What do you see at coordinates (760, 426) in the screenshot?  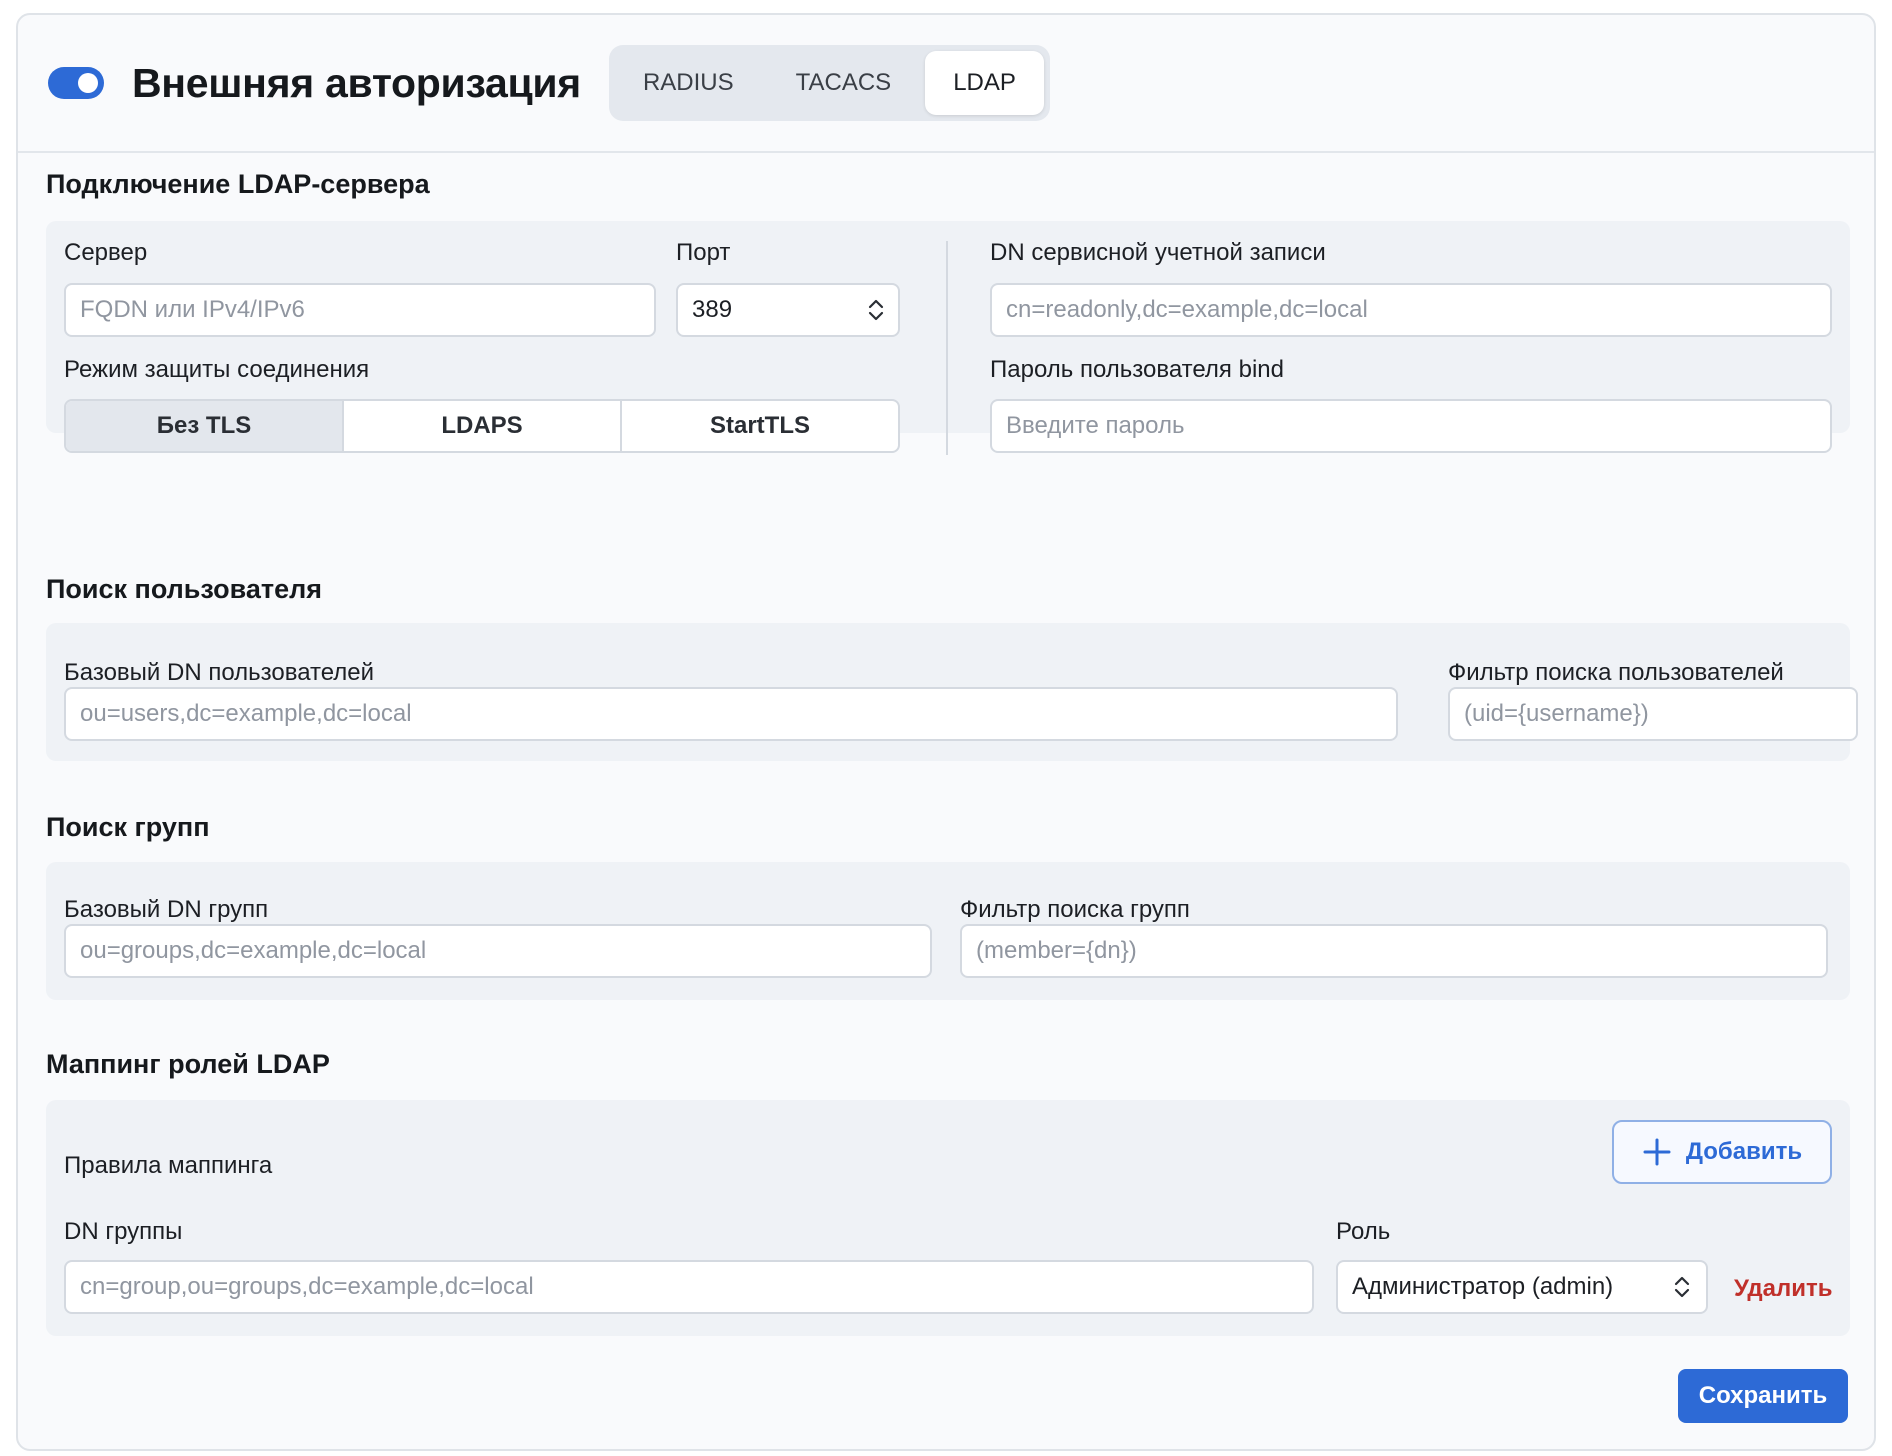 I see `security-option-starttls: StartTLS` at bounding box center [760, 426].